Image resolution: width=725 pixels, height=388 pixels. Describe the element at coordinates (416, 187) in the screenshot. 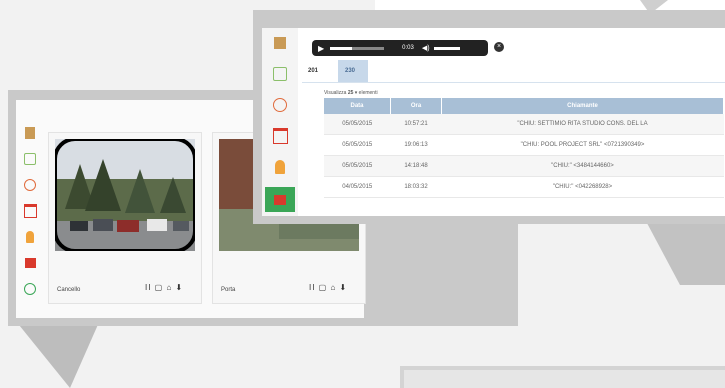

I see `cell-time: 18:03:32` at that location.